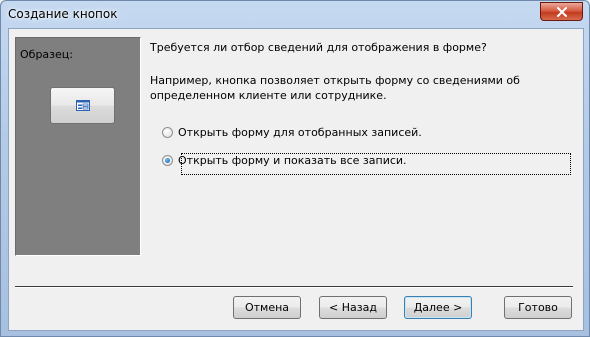  Describe the element at coordinates (353, 307) in the screenshot. I see `back-button: < Назад` at that location.